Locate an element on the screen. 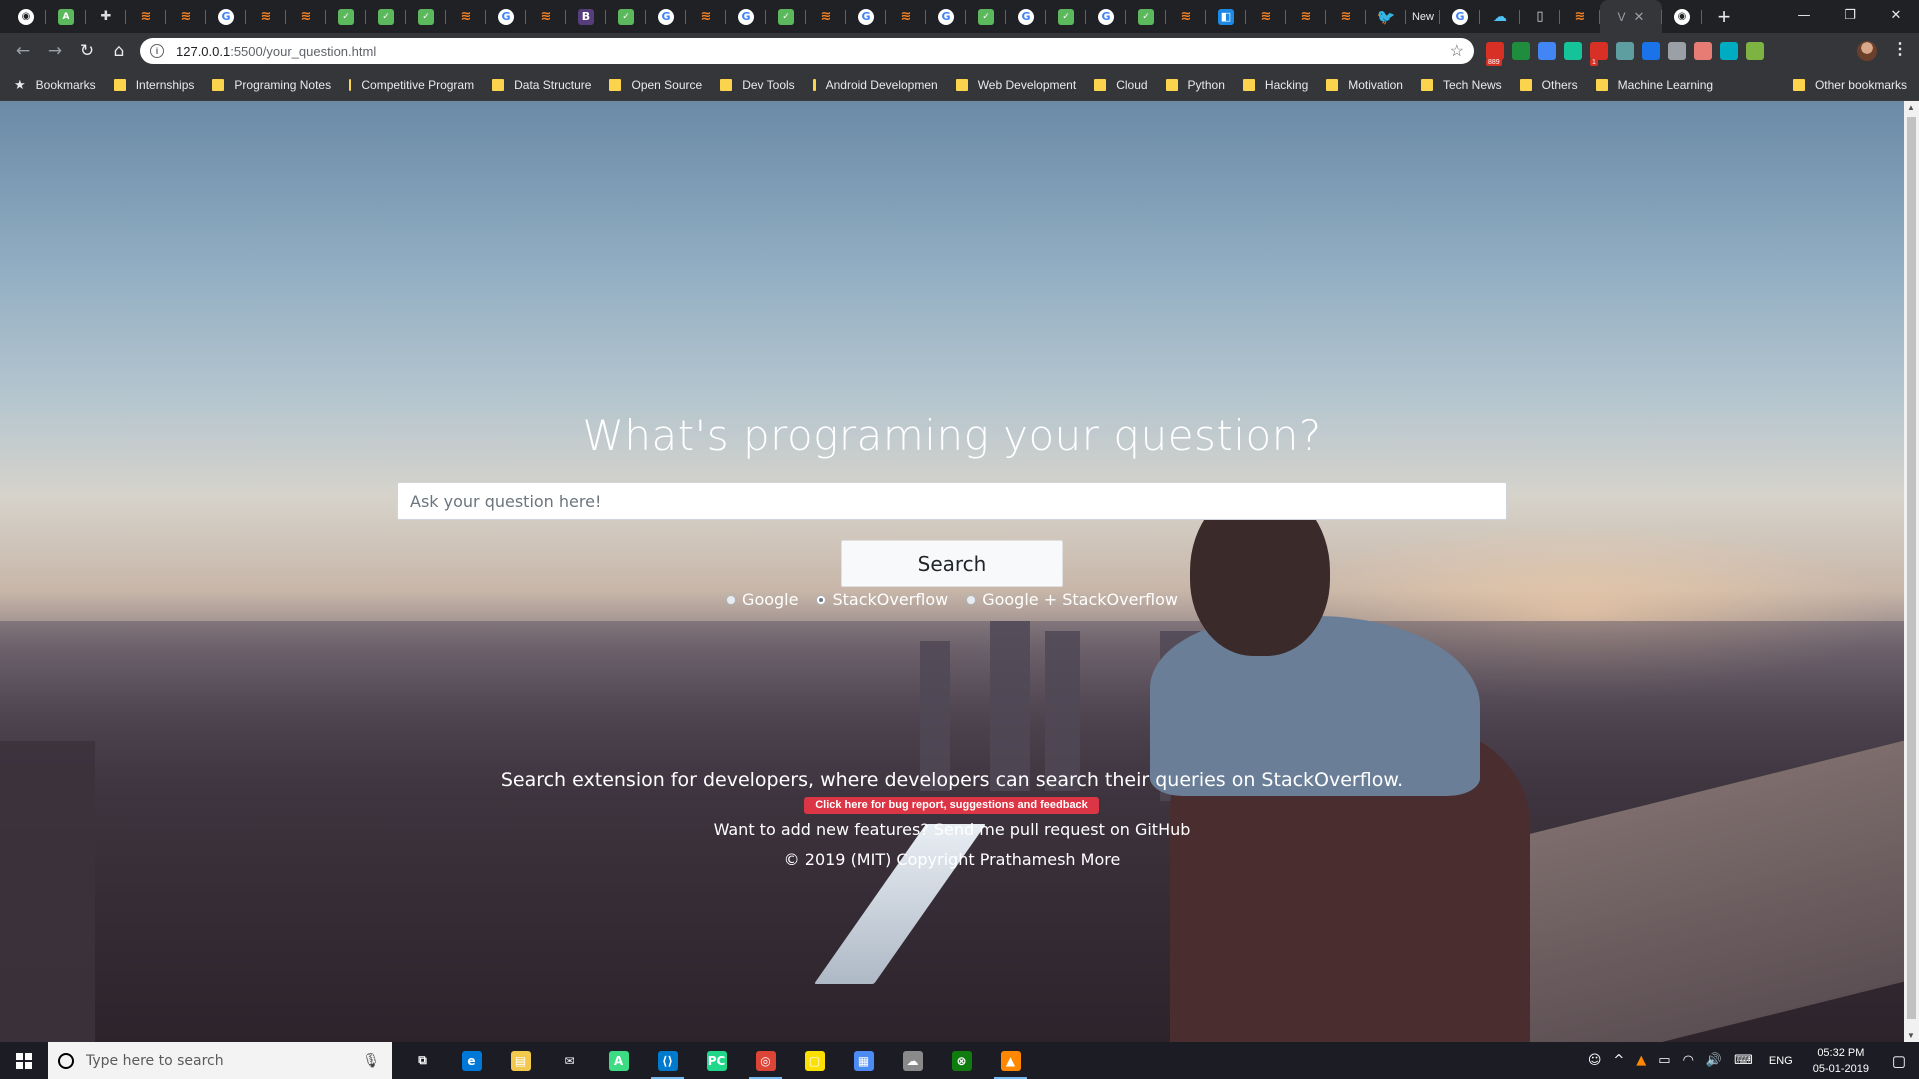 The image size is (1919, 1079). m-extension-icon is located at coordinates (1729, 51).